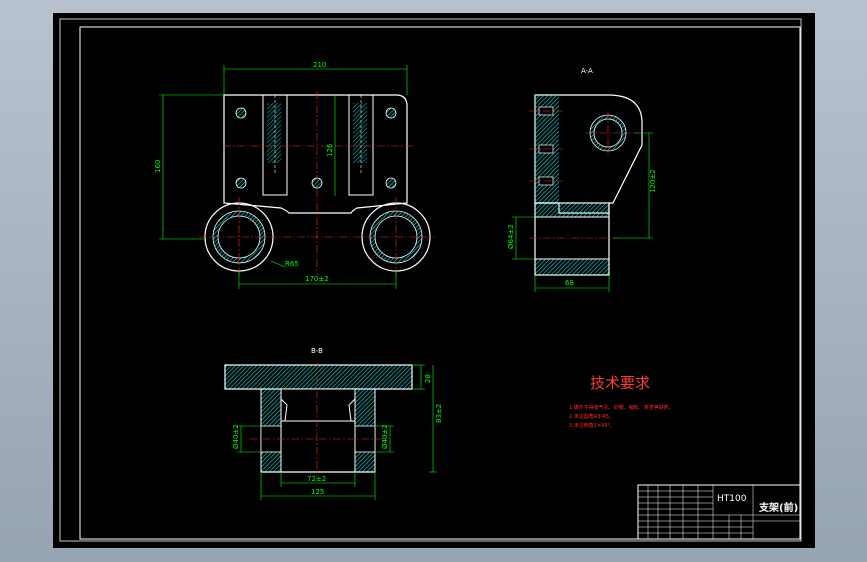  I want to click on side-width-dim: 68, so click(569, 283).